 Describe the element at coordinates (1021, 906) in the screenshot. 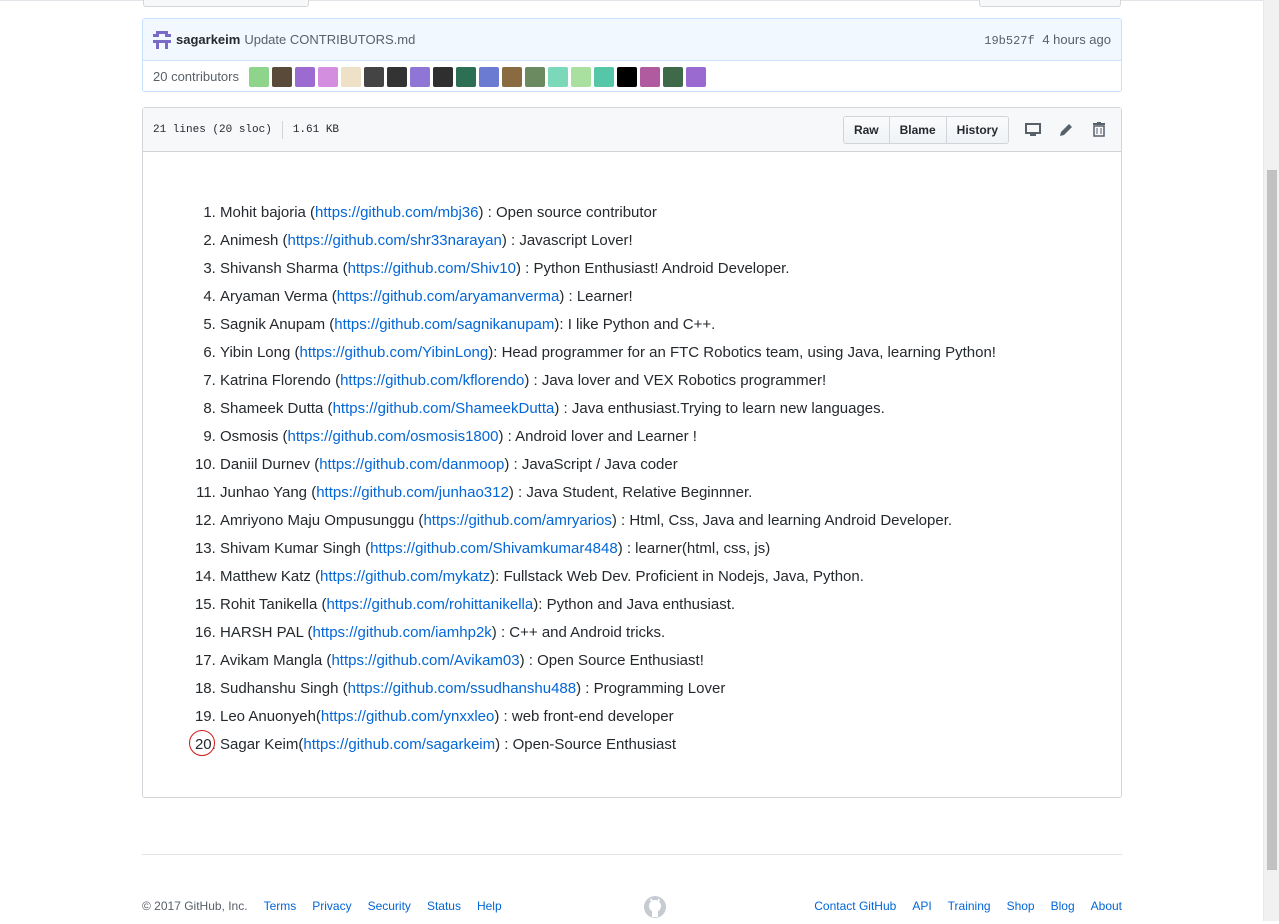

I see `footer-link: Shop` at that location.